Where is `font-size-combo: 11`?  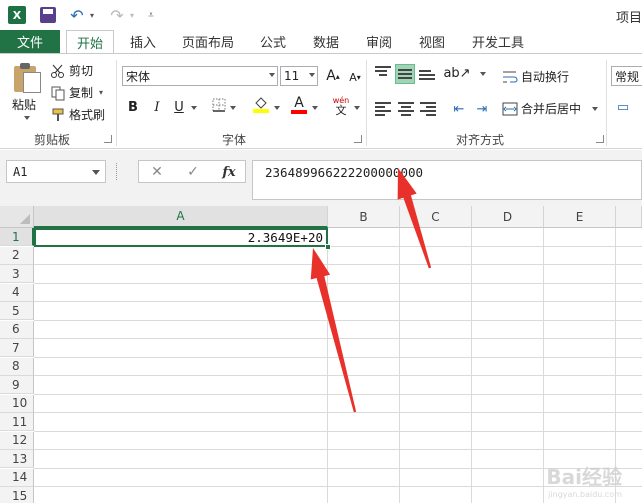
font-size-combo: 11 is located at coordinates (299, 76).